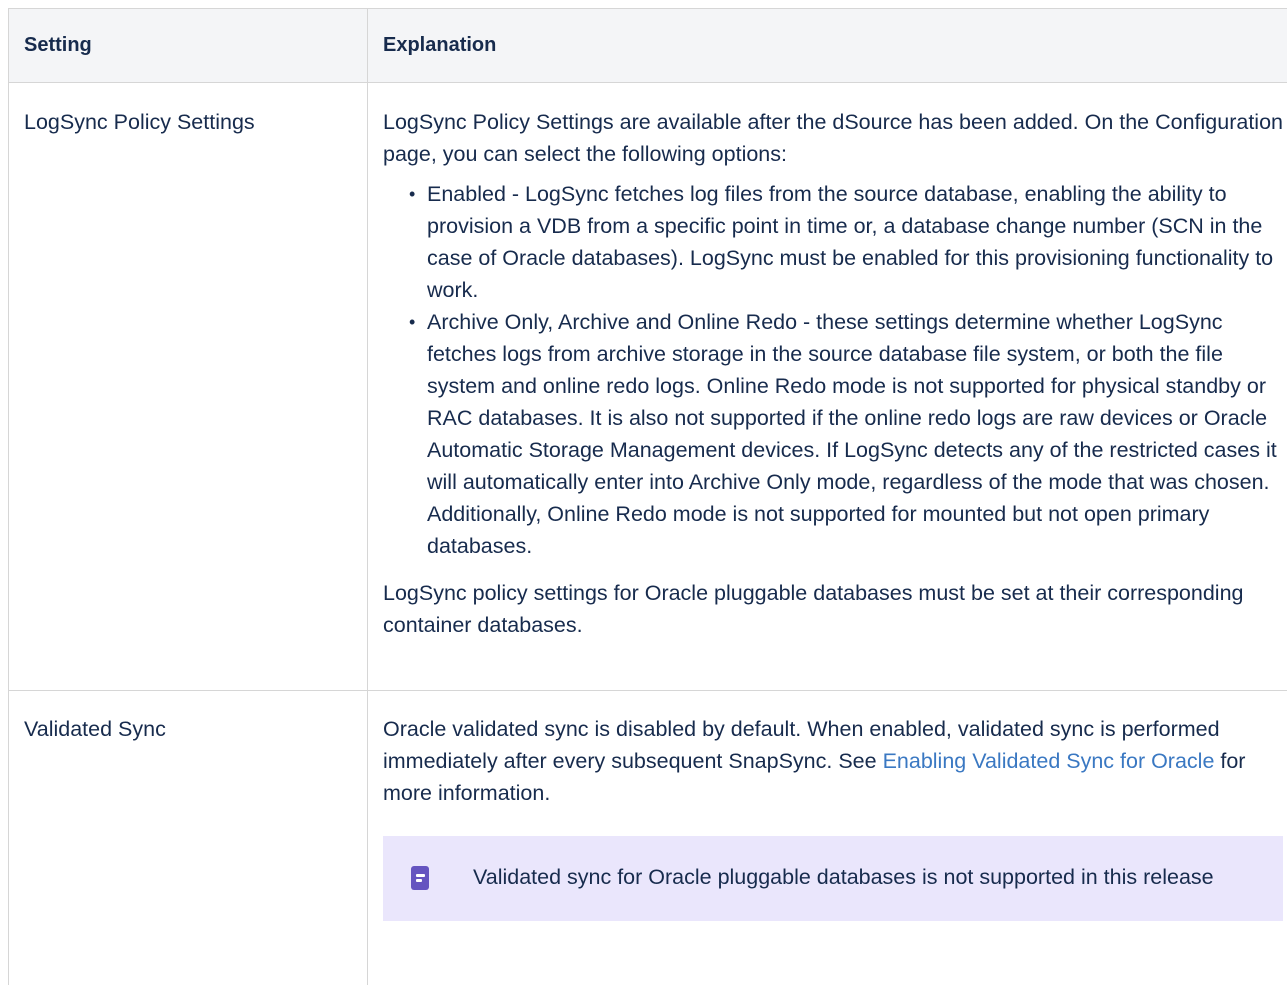 The width and height of the screenshot is (1287, 985). Describe the element at coordinates (827, 45) in the screenshot. I see `column-header-explanation: Explanation` at that location.